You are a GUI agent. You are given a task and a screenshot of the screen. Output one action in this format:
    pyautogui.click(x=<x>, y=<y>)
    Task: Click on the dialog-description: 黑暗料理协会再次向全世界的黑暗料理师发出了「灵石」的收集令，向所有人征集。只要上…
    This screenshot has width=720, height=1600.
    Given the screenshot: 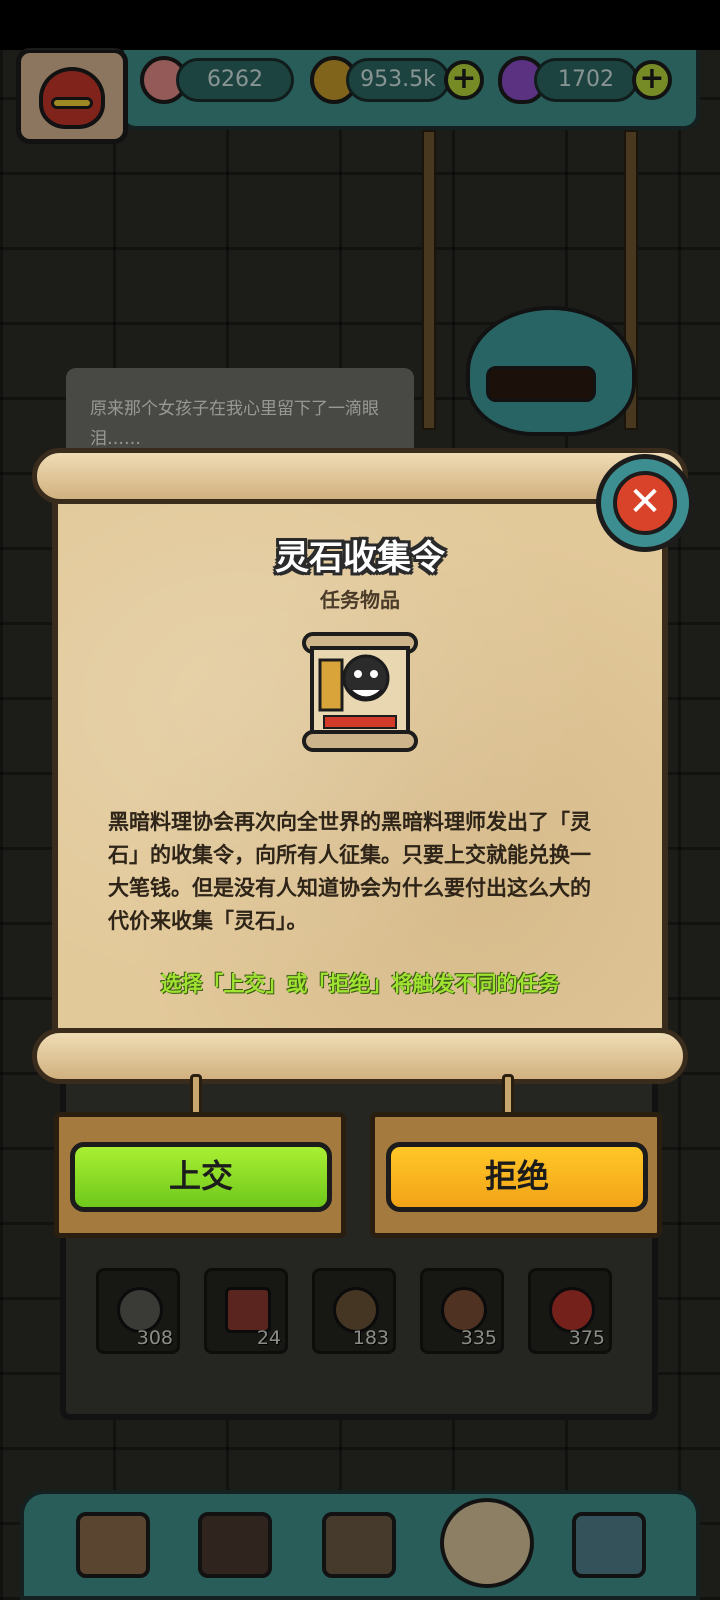 What is the action you would take?
    pyautogui.click(x=349, y=871)
    